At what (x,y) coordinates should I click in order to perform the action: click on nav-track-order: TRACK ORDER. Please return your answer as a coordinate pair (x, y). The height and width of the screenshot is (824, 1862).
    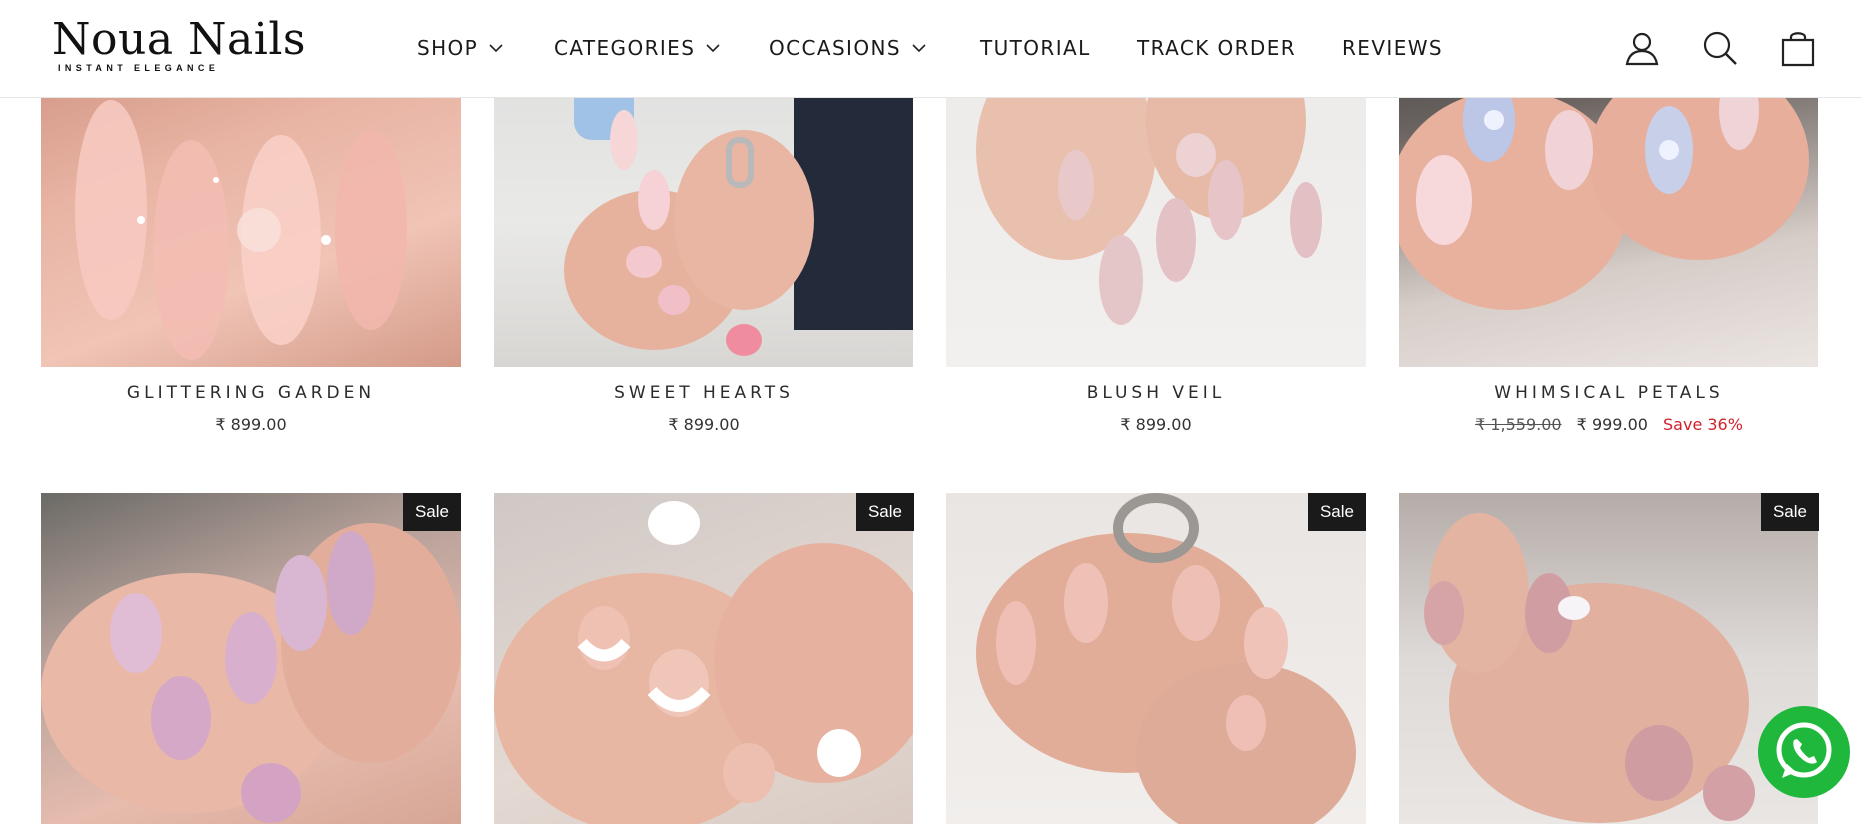
    Looking at the image, I should click on (1216, 48).